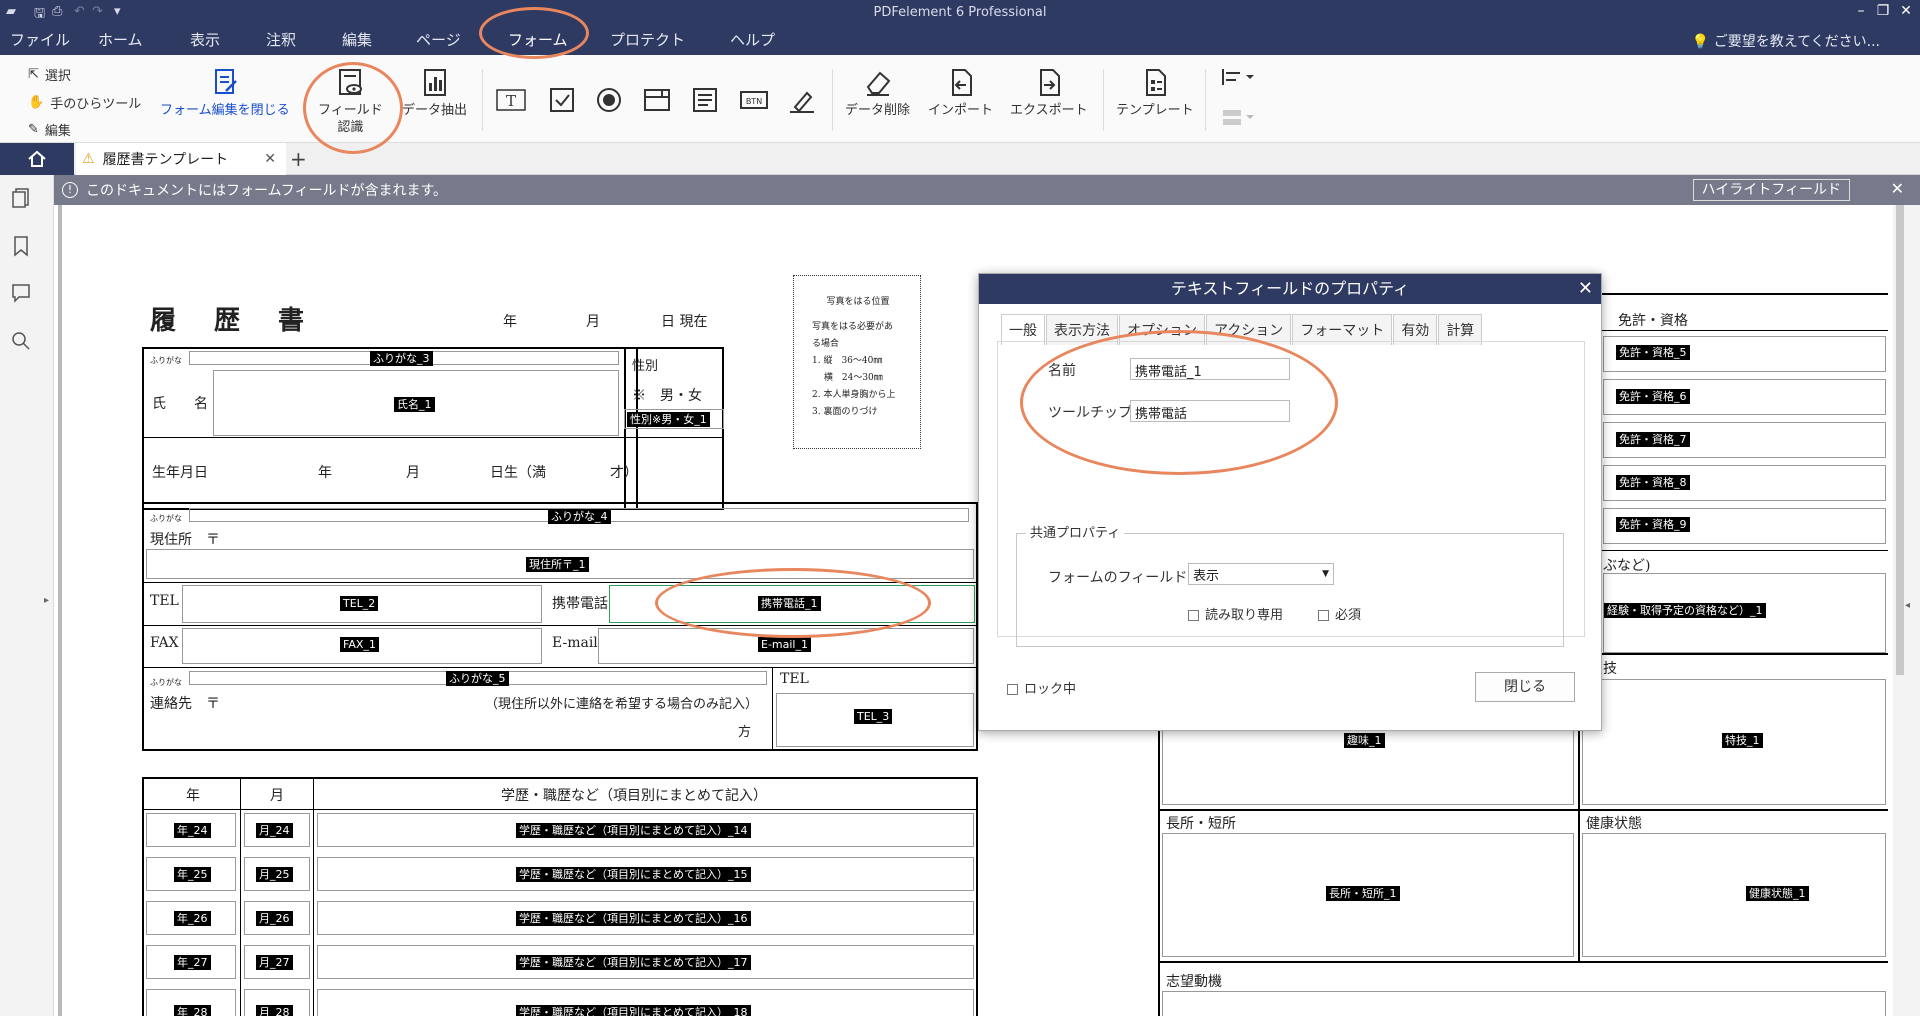 Image resolution: width=1920 pixels, height=1016 pixels. What do you see at coordinates (1897, 188) in the screenshot?
I see `close-notice-icon: ✕` at bounding box center [1897, 188].